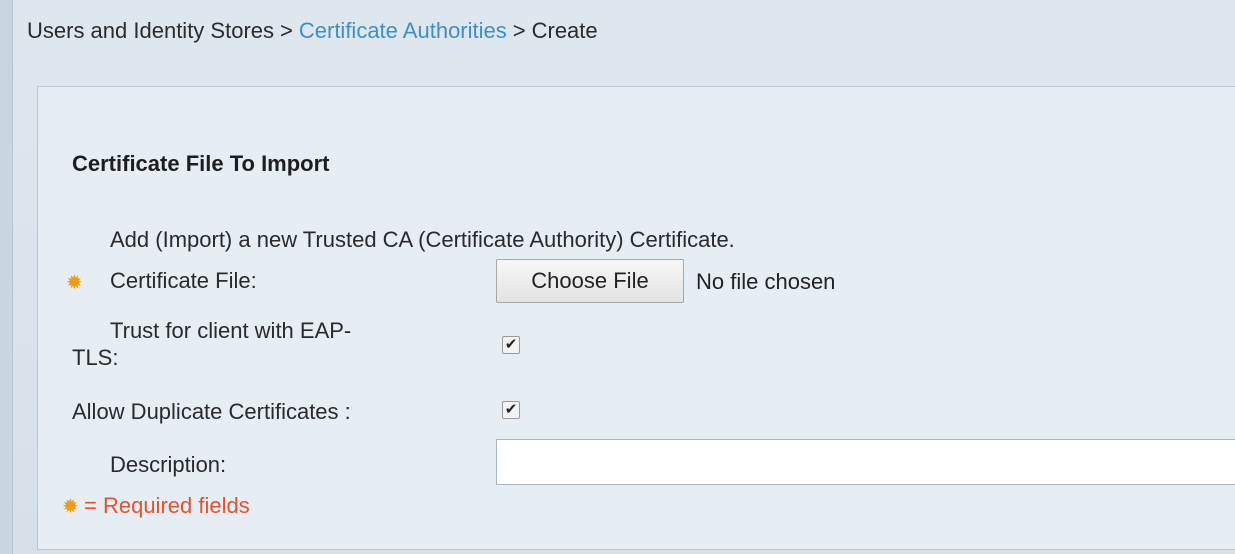 The width and height of the screenshot is (1235, 554). I want to click on breadcrumb-link-certificate-authorities: Certificate Authorities, so click(403, 30).